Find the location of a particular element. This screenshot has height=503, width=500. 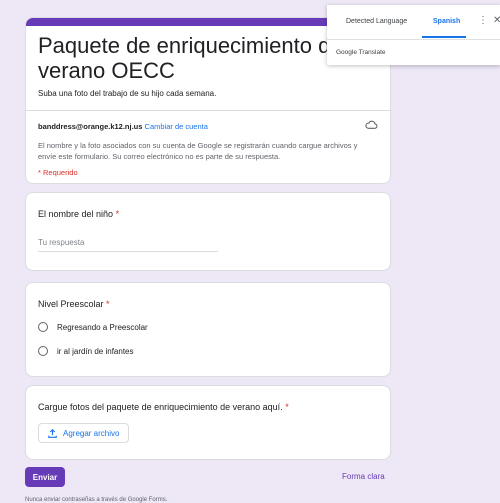

radio-label: Regresando a Preescolar is located at coordinates (102, 327).